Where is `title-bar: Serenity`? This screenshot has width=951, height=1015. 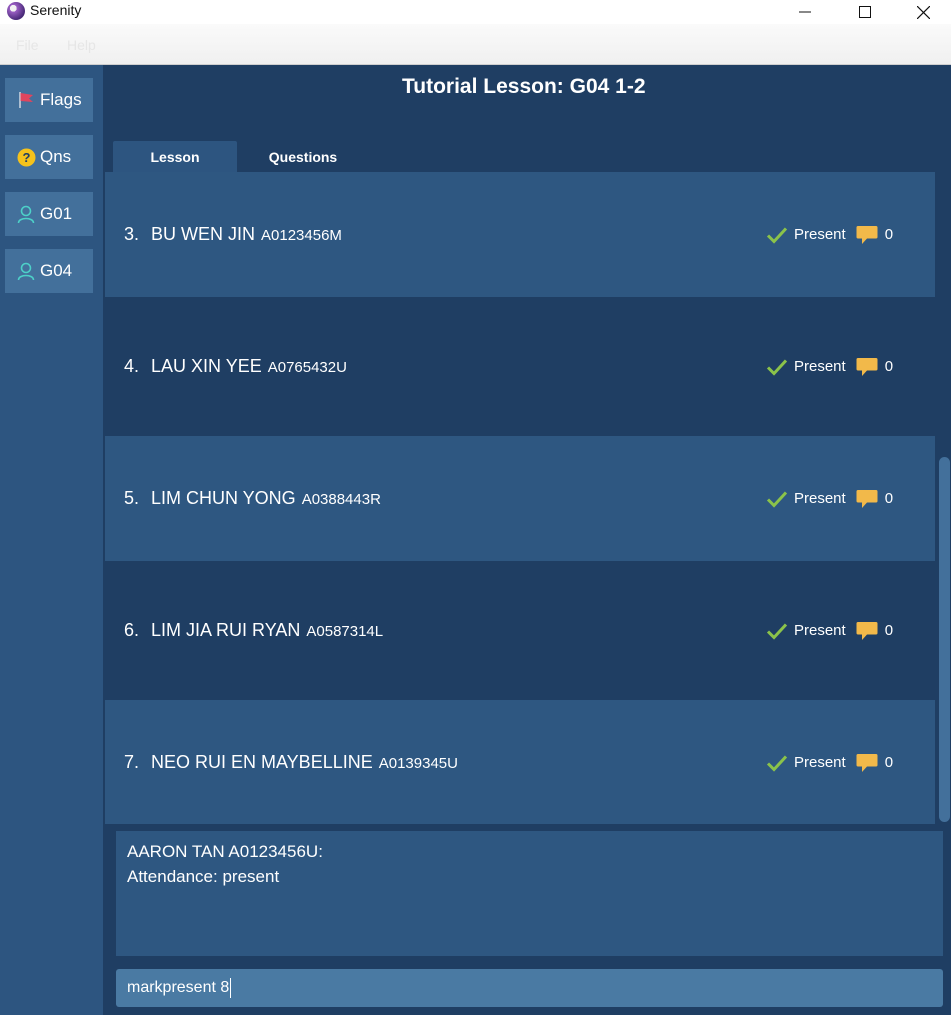 title-bar: Serenity is located at coordinates (475, 12).